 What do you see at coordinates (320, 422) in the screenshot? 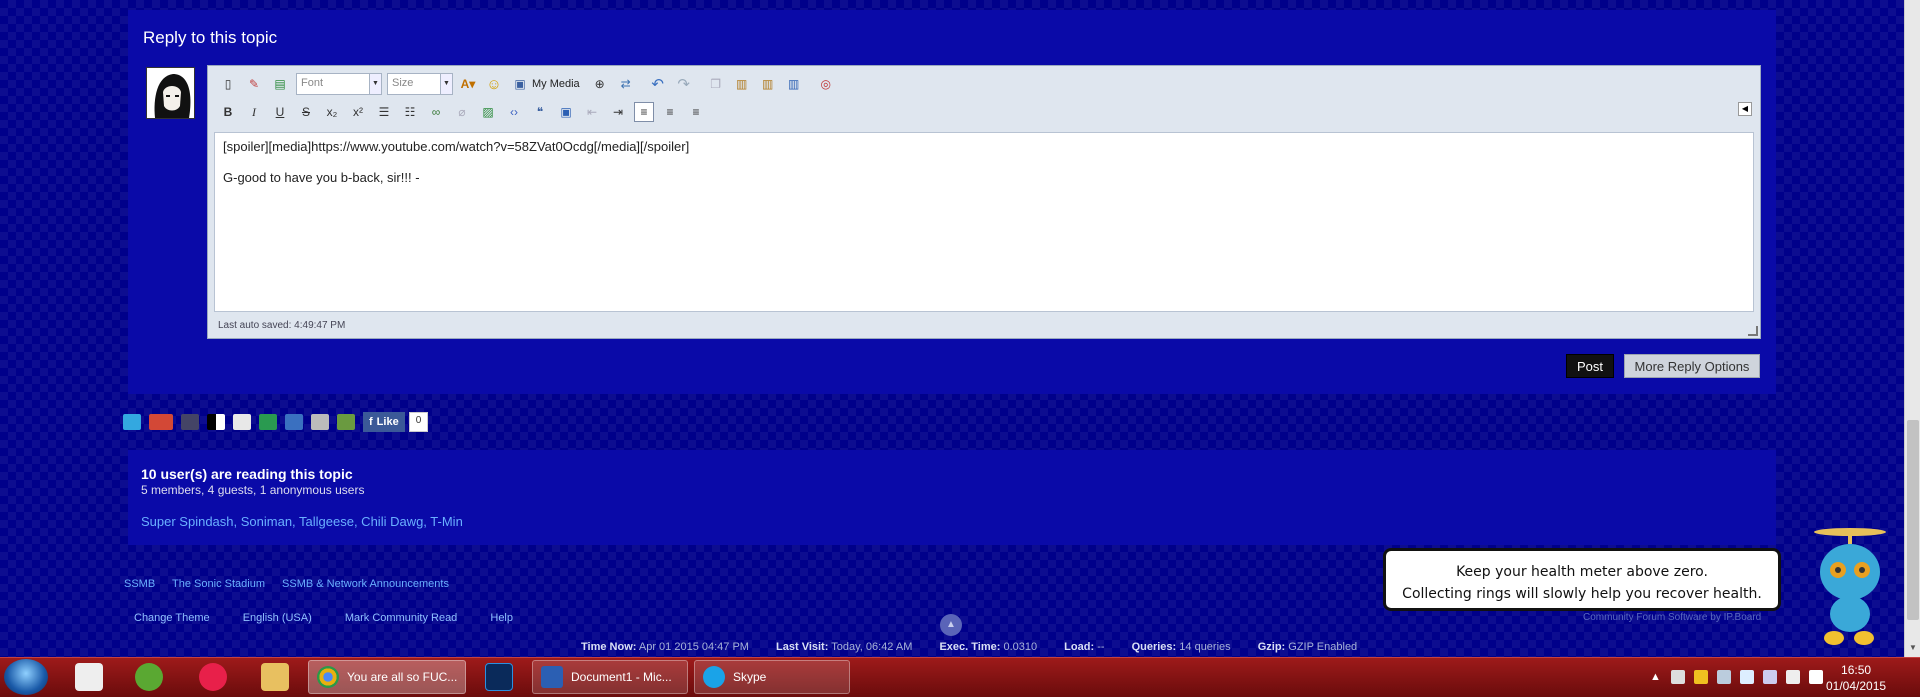
I see `print-icon` at bounding box center [320, 422].